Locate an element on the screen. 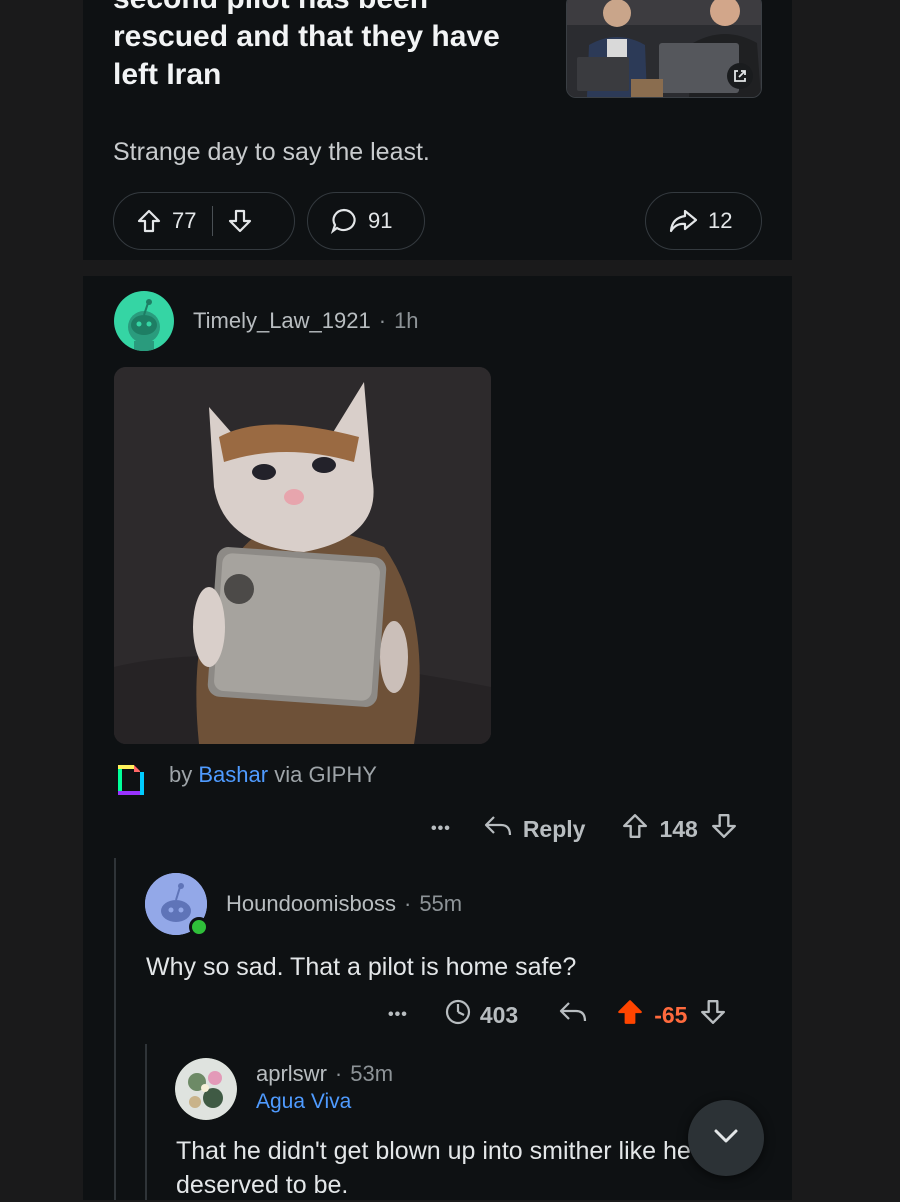 This screenshot has width=900, height=1202. username: aprlswr is located at coordinates (291, 1073).